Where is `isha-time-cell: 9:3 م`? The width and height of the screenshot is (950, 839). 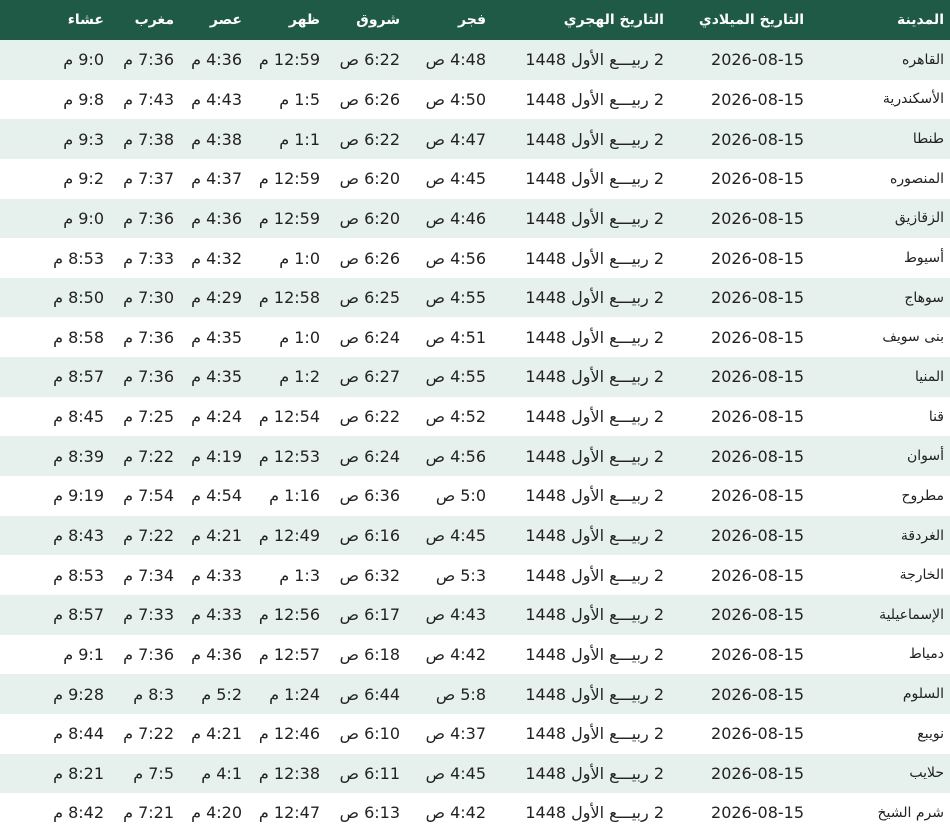
isha-time-cell: 9:3 م is located at coordinates (55, 139).